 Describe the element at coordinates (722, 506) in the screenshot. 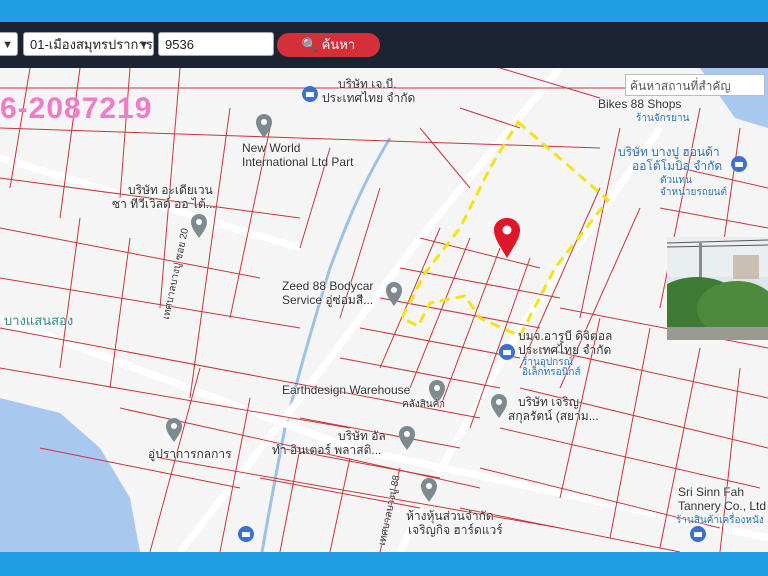

I see `poi-label: Tannery Co., Ltd` at that location.